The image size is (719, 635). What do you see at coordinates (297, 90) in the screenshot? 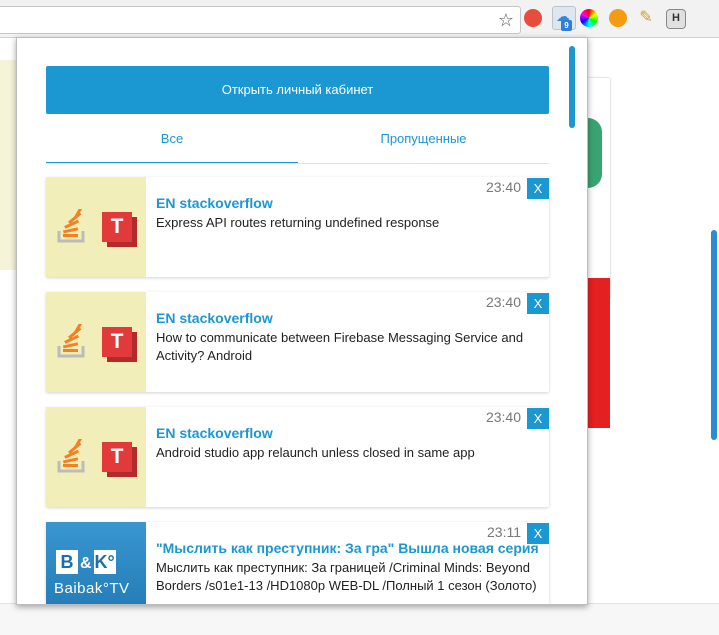
I see `open-cabinet-button: Открыть личный кабинет` at bounding box center [297, 90].